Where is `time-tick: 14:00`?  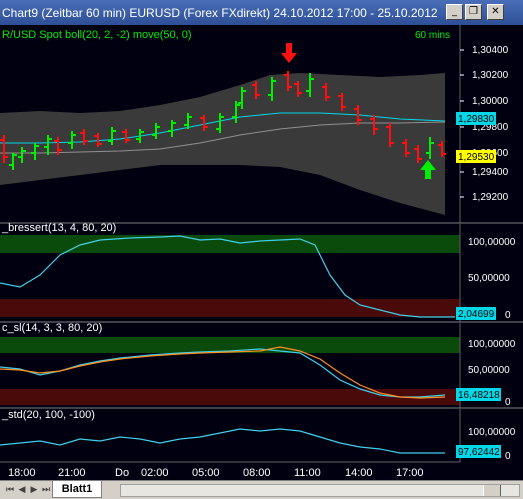 time-tick: 14:00 is located at coordinates (359, 473).